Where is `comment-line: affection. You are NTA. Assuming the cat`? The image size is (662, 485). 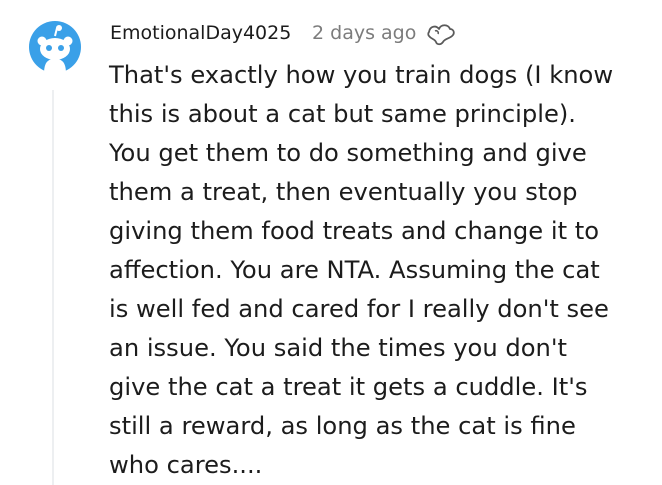 comment-line: affection. You are NTA. Assuming the cat is located at coordinates (354, 270).